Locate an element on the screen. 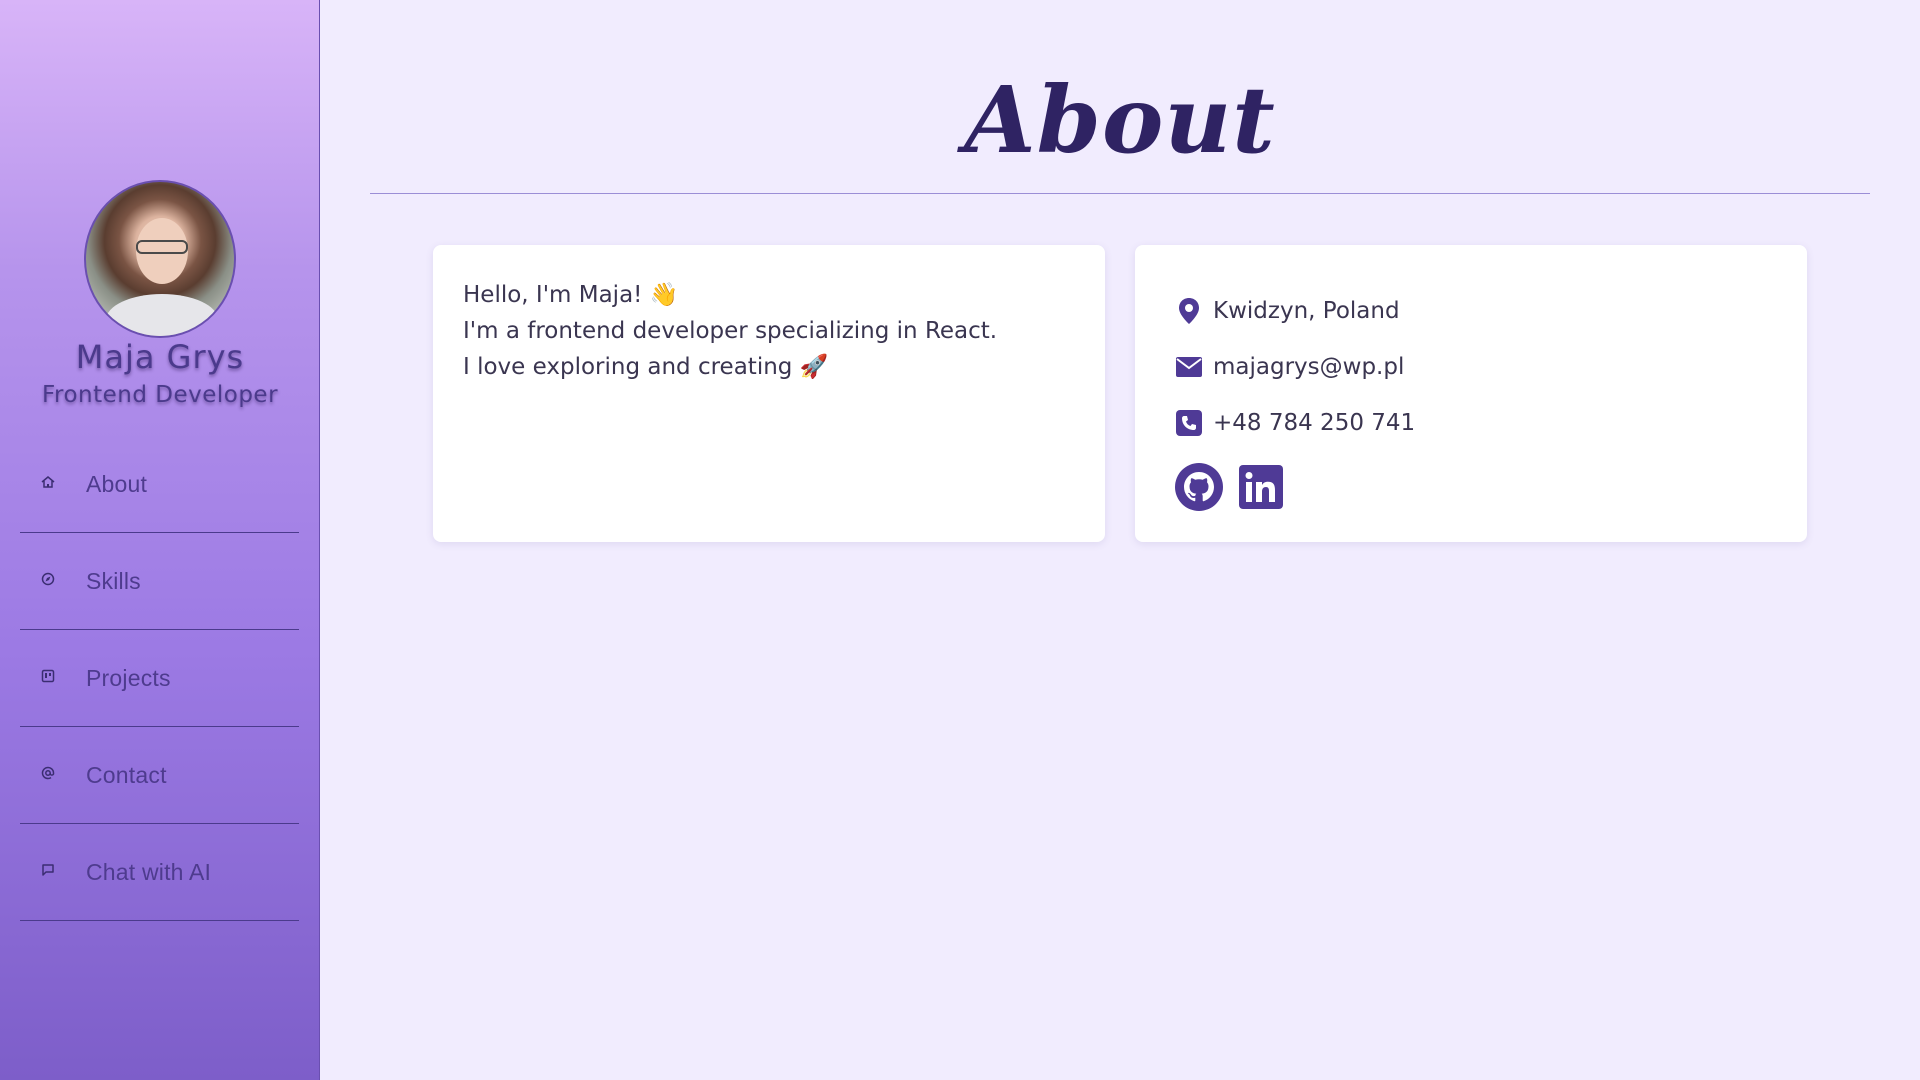  sidebar-item-projects: Projects is located at coordinates (159, 678).